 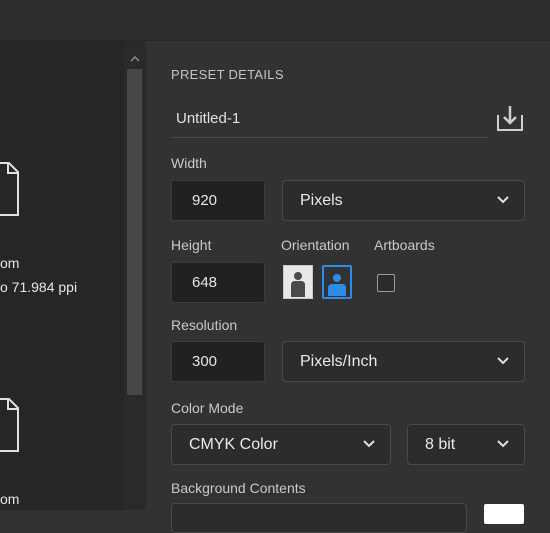 I want to click on landscape-orientation-button, so click(x=337, y=282).